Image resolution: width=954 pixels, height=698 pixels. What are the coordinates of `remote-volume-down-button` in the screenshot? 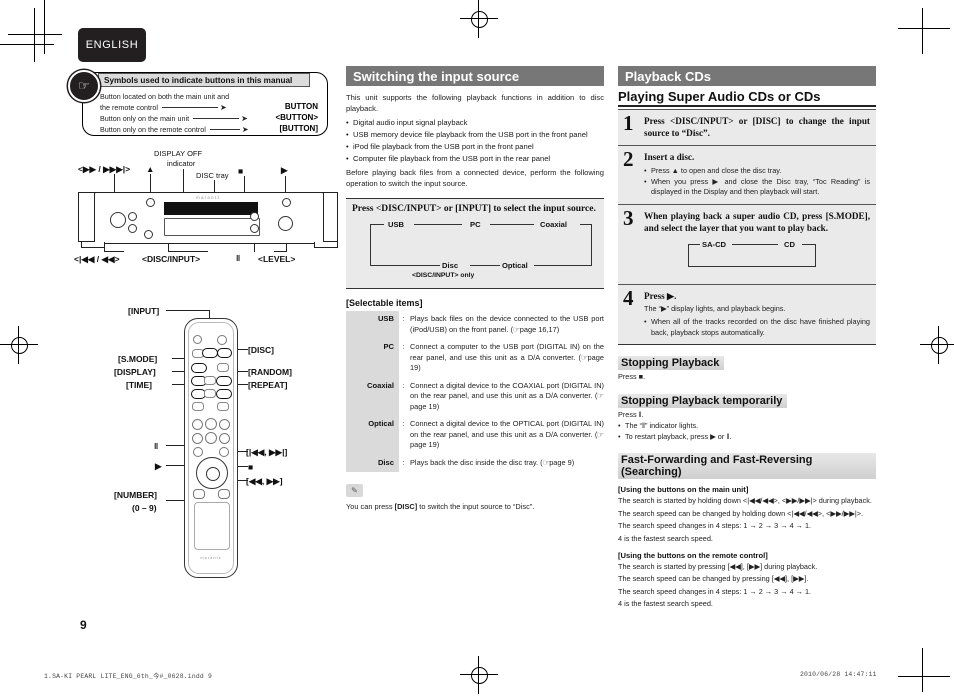 It's located at (224, 438).